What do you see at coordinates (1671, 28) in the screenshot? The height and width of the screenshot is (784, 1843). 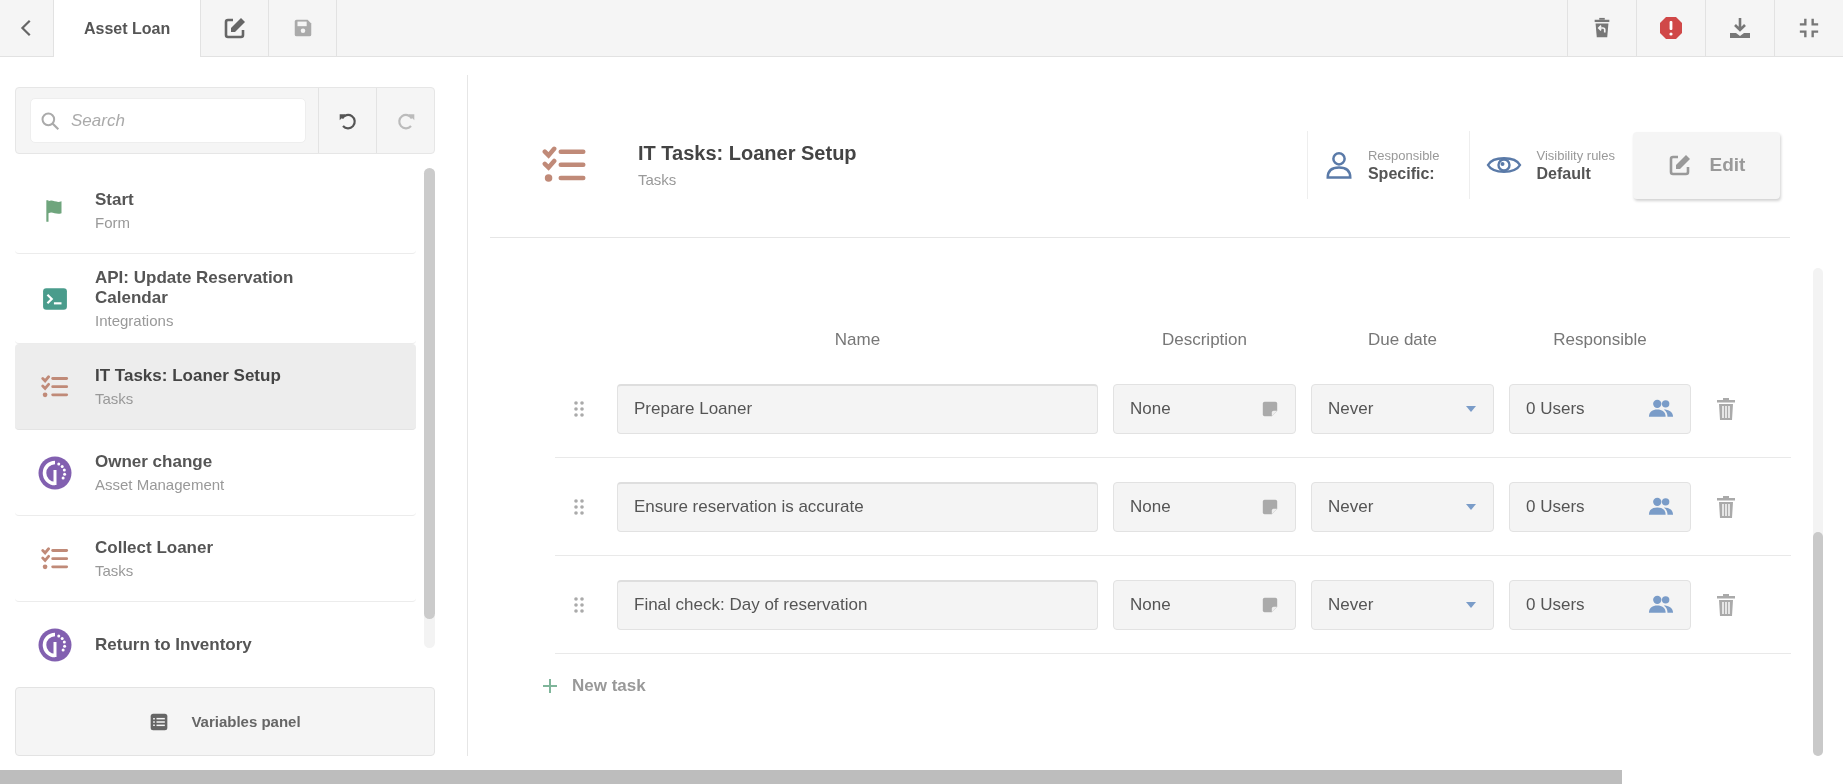 I see `error-octagon-icon` at bounding box center [1671, 28].